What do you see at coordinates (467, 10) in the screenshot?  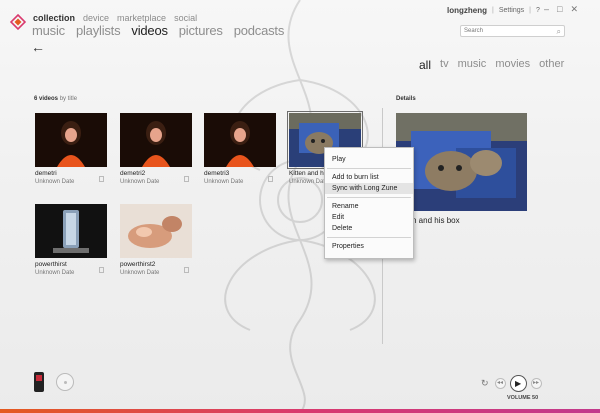 I see `username-link: longzheng` at bounding box center [467, 10].